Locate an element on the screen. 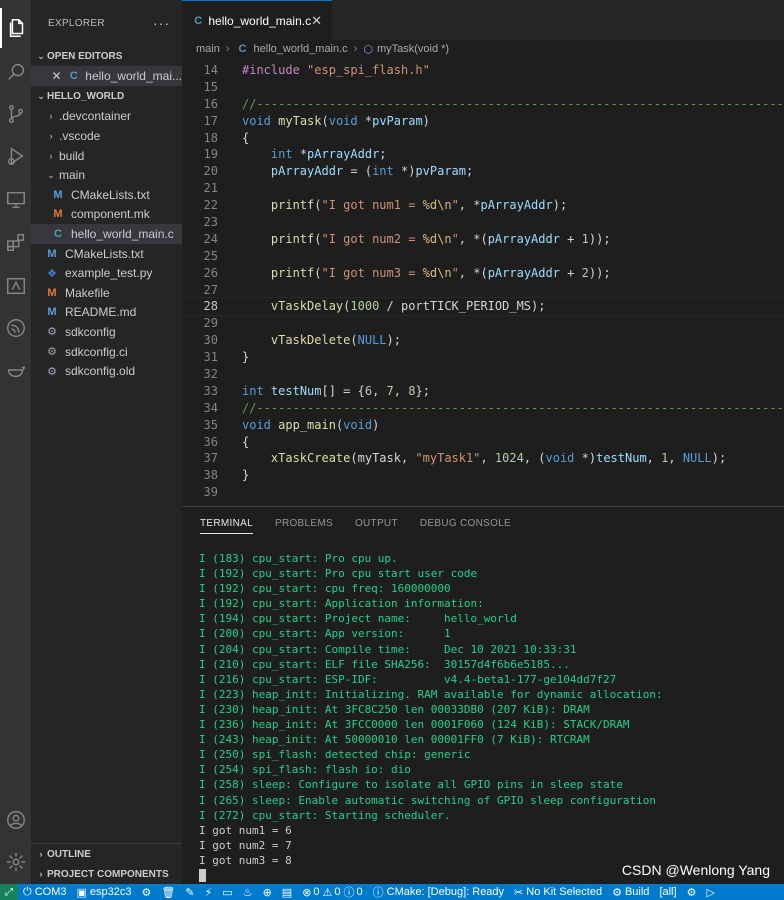 This screenshot has width=784, height=900. cmake-build-button: ⚙ Build is located at coordinates (630, 892).